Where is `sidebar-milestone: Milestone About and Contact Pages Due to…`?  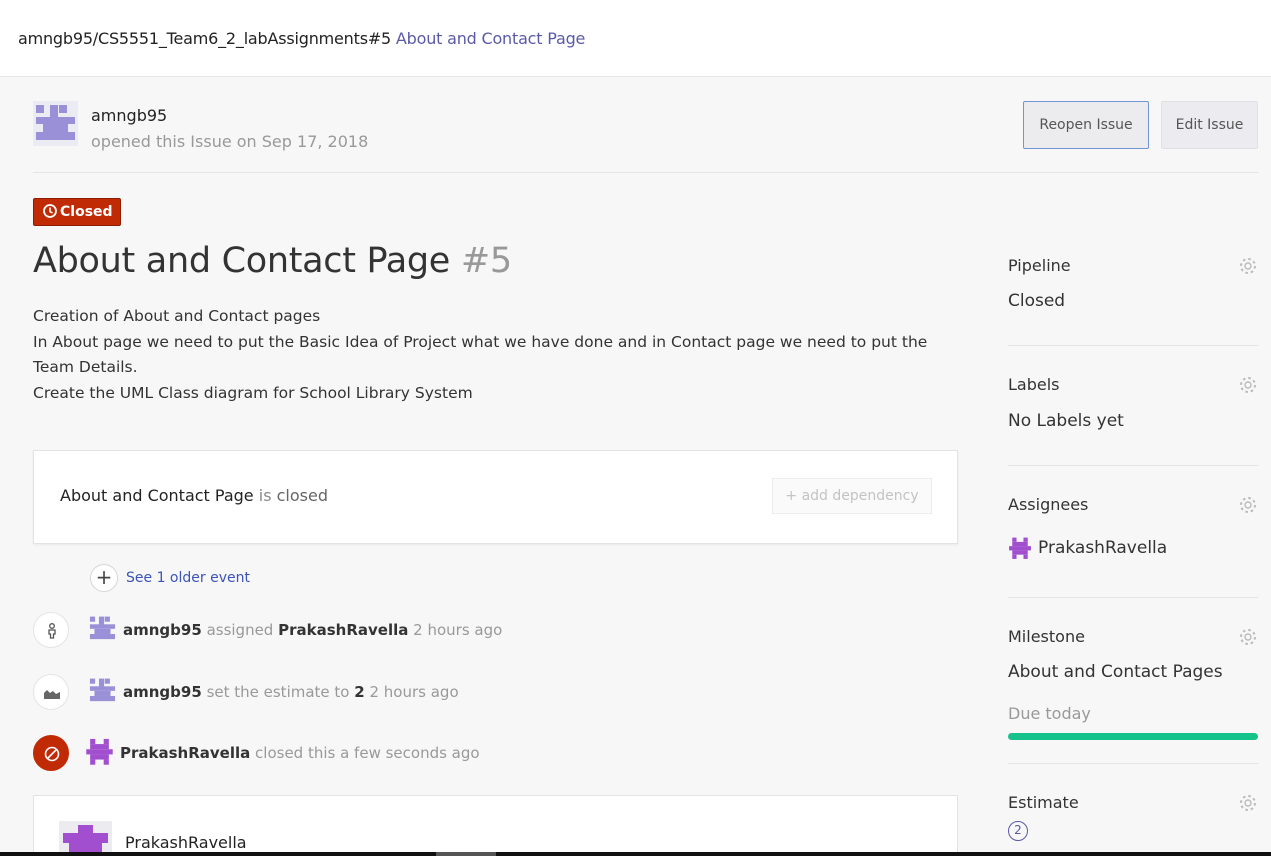 sidebar-milestone: Milestone About and Contact Pages Due to… is located at coordinates (1133, 684).